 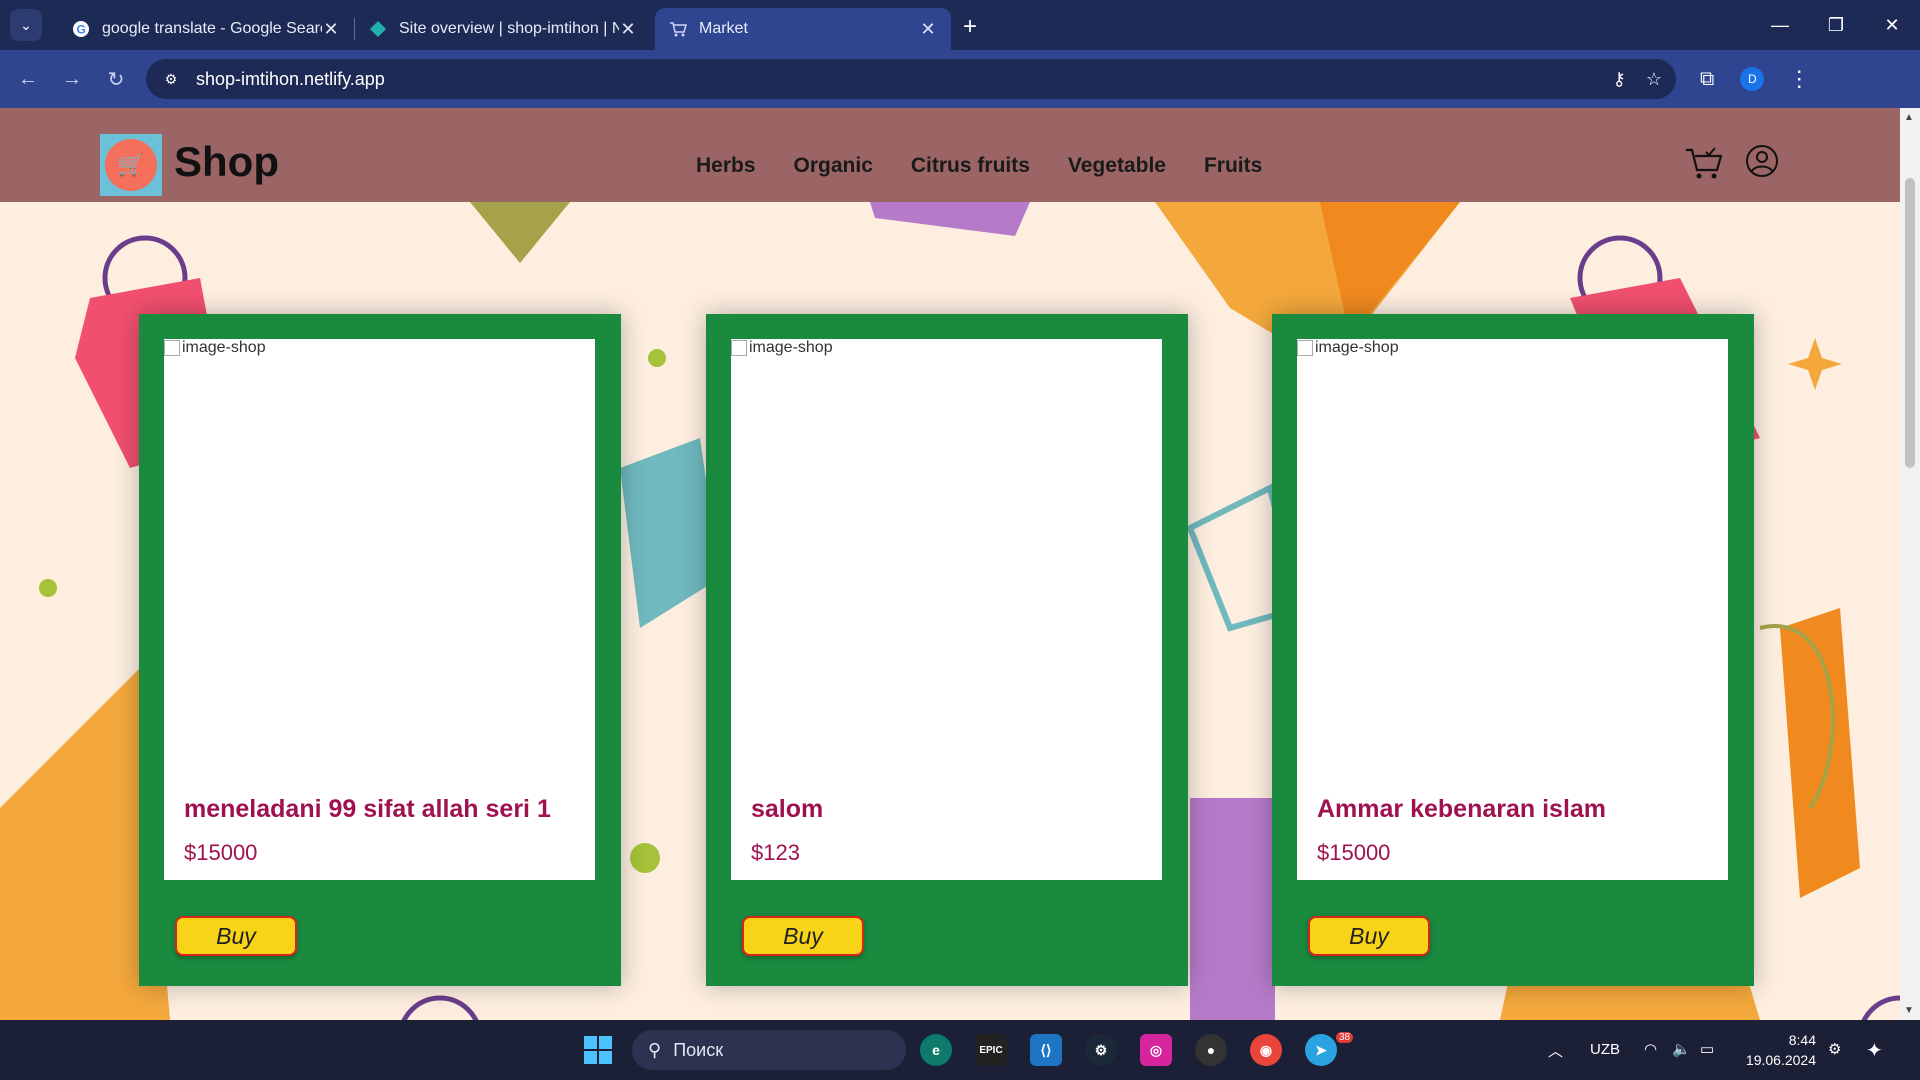 What do you see at coordinates (28, 79) in the screenshot?
I see `back-icon: ←` at bounding box center [28, 79].